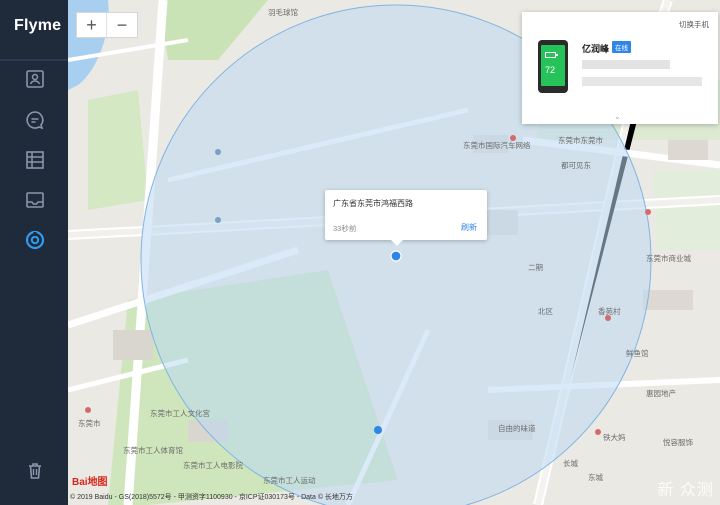 The height and width of the screenshot is (505, 720). Describe the element at coordinates (34, 60) in the screenshot. I see `sidebar-divider` at that location.